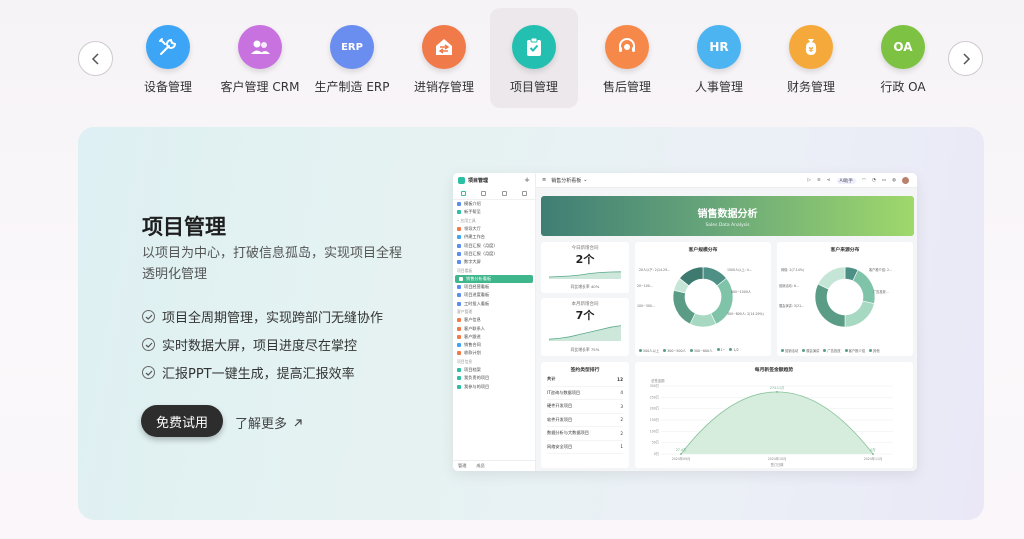  What do you see at coordinates (846, 180) in the screenshot?
I see `ai-assistant-badge: AI助手` at bounding box center [846, 180].